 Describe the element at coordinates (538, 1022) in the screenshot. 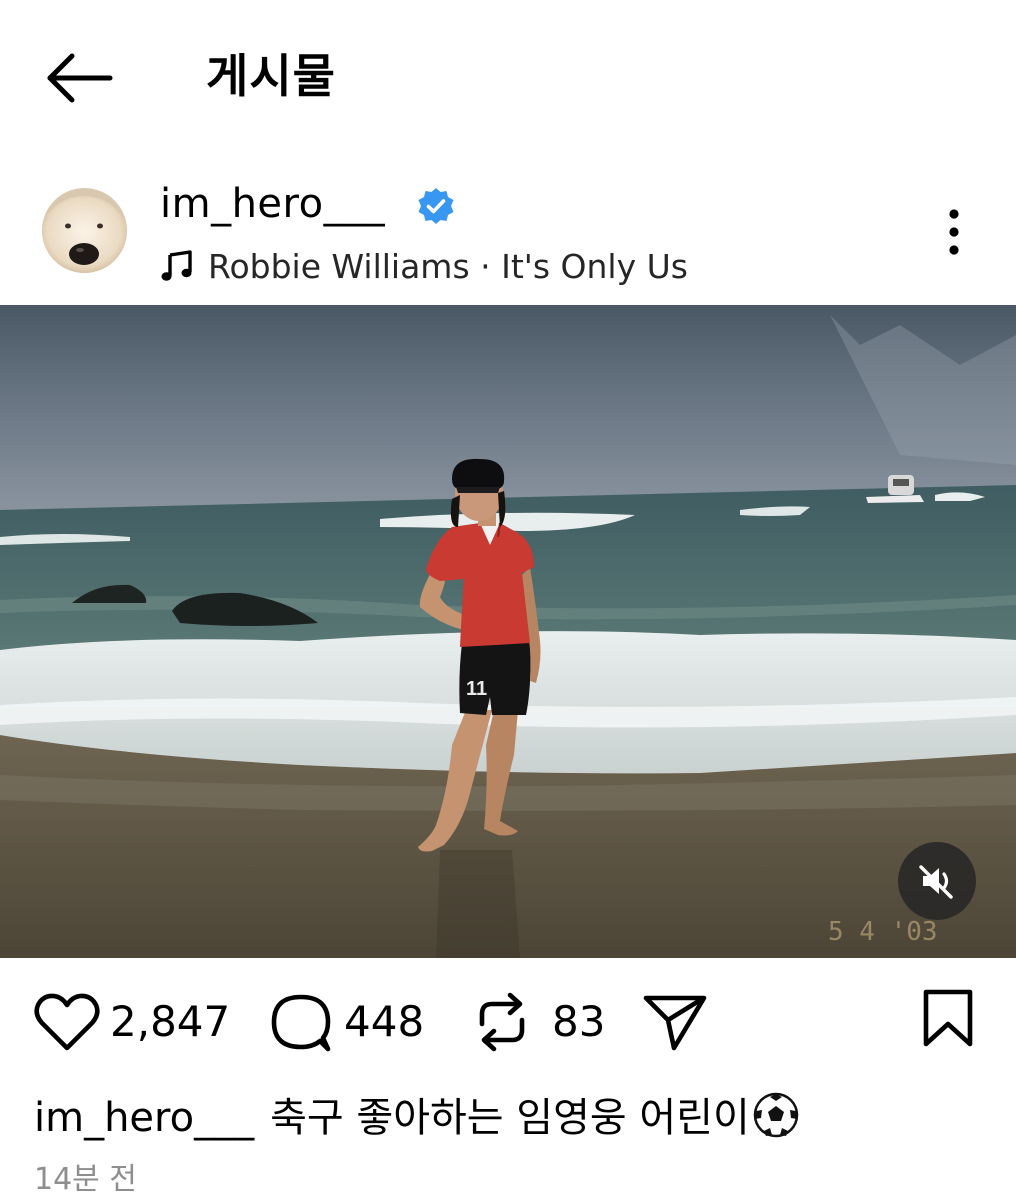

I see `repost-button: 83` at that location.